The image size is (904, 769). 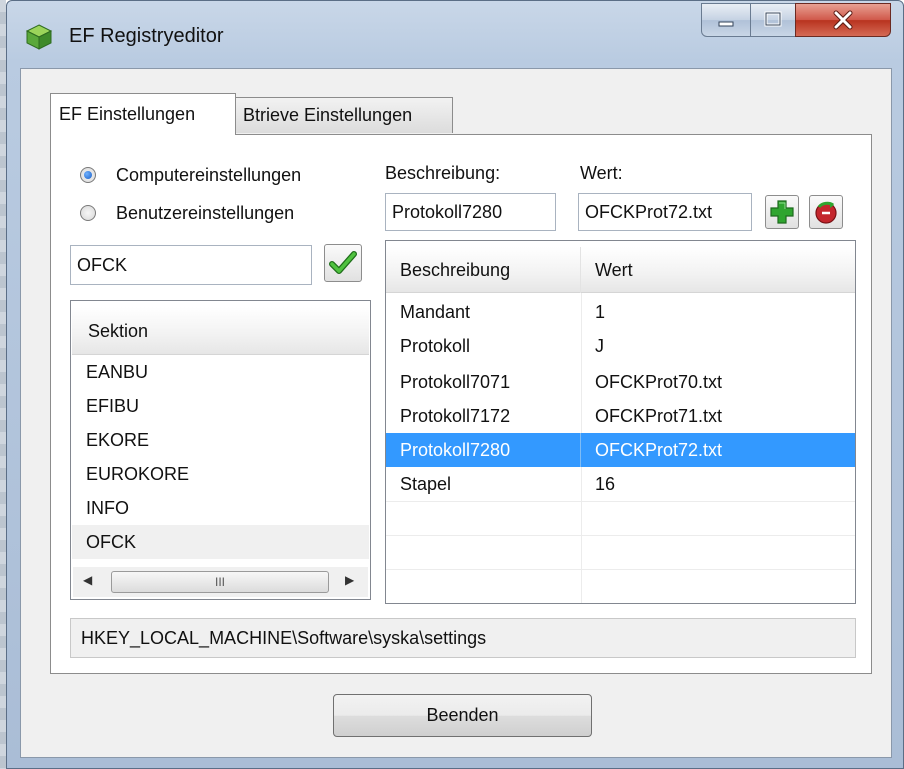 I want to click on section-list-header: Sektion, so click(x=220, y=331).